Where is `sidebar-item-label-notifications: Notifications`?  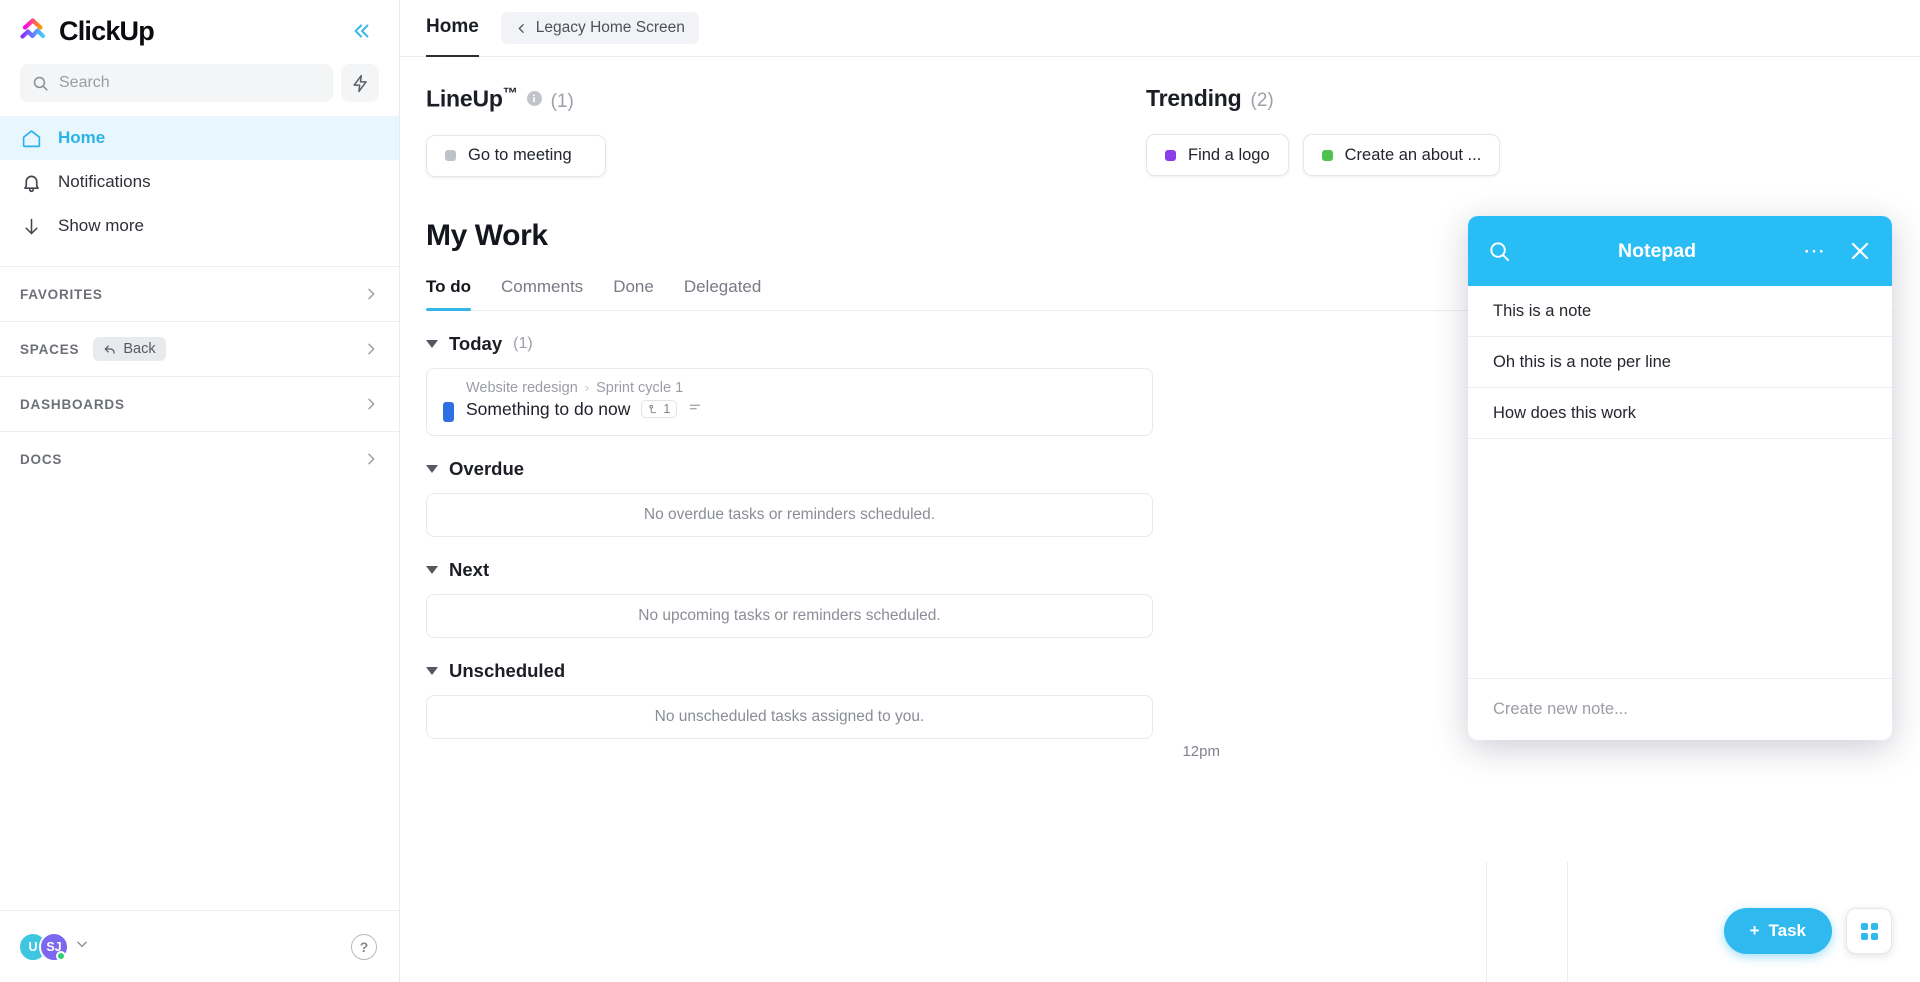
sidebar-item-label-notifications: Notifications is located at coordinates (104, 181).